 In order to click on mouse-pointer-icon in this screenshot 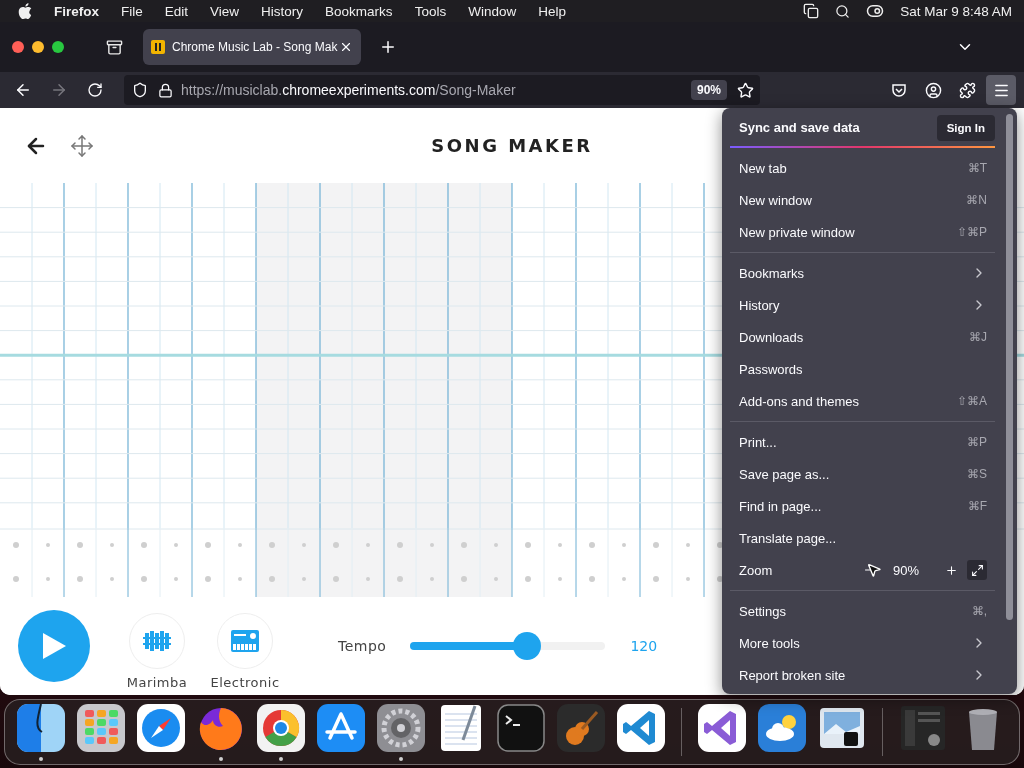, I will do `click(874, 570)`.